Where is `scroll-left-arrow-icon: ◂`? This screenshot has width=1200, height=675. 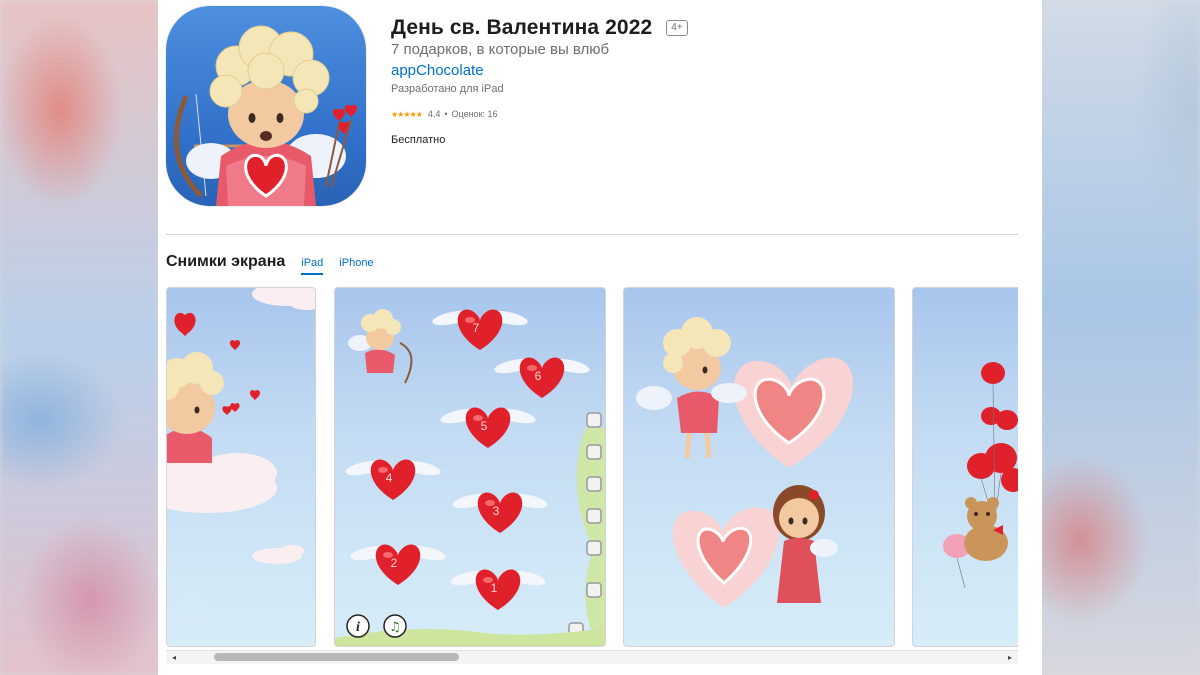
scroll-left-arrow-icon: ◂ is located at coordinates (174, 657).